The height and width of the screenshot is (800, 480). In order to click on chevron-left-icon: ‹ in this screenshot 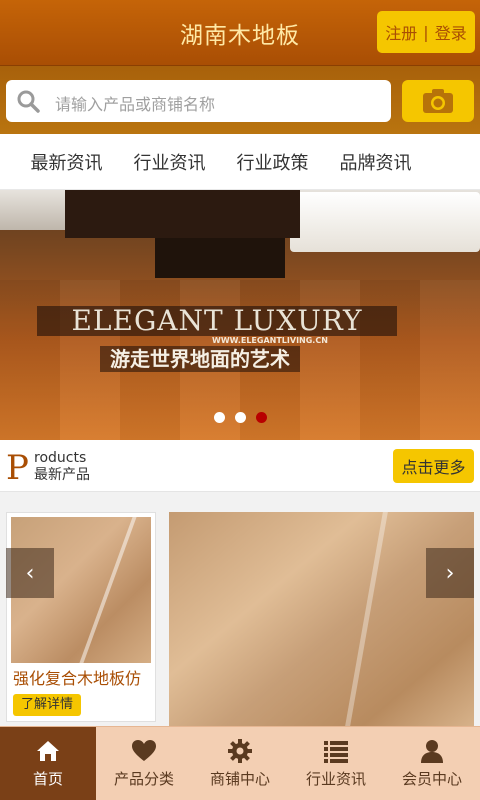, I will do `click(30, 573)`.